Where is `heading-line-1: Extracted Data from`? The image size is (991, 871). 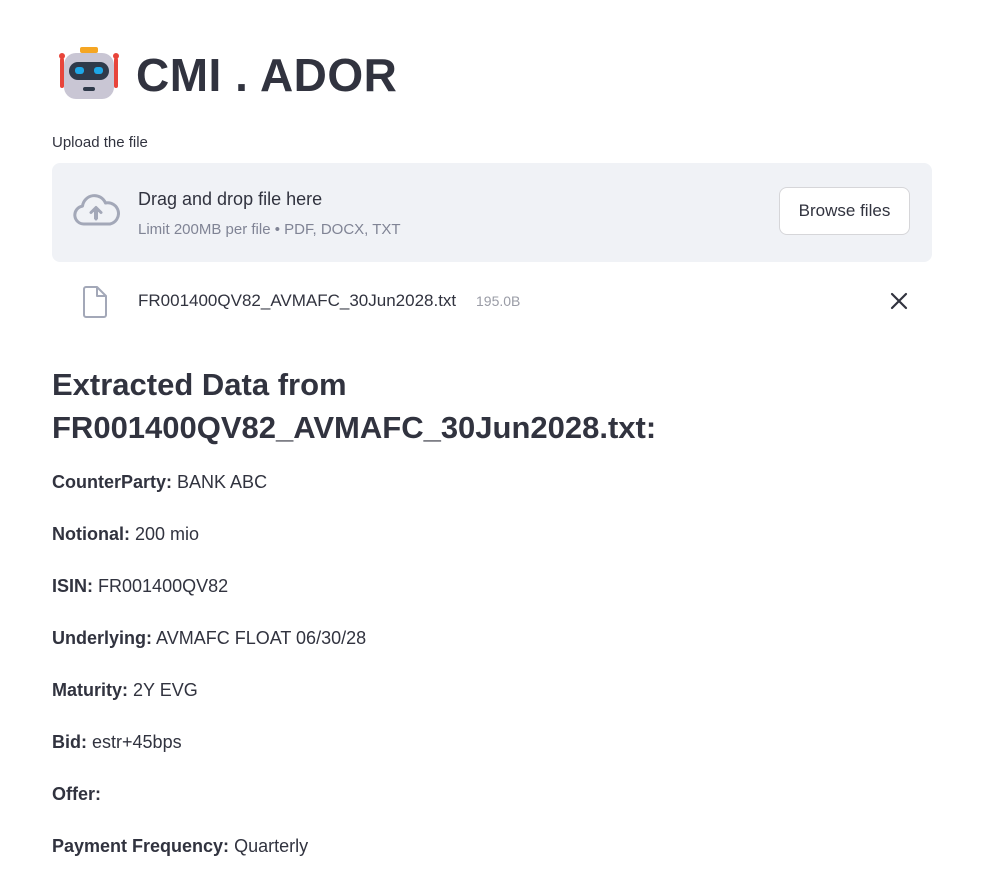 heading-line-1: Extracted Data from is located at coordinates (199, 384).